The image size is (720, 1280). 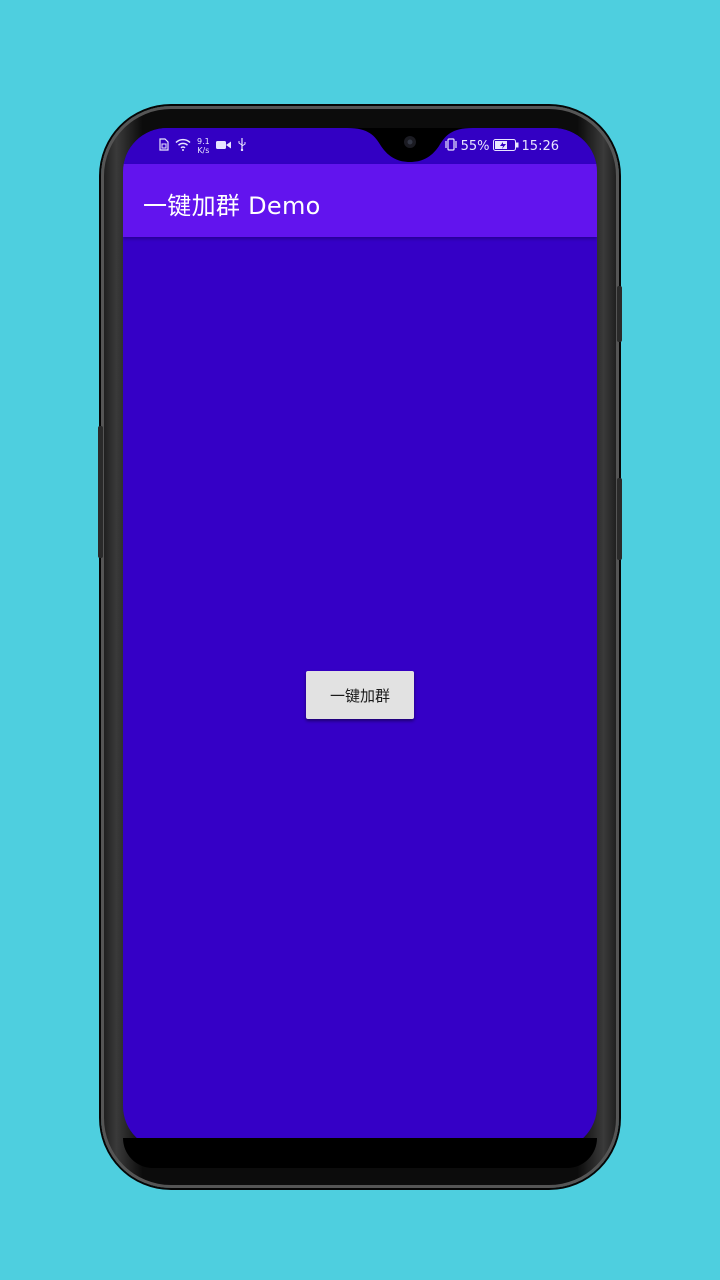 I want to click on power-button, so click(x=619, y=314).